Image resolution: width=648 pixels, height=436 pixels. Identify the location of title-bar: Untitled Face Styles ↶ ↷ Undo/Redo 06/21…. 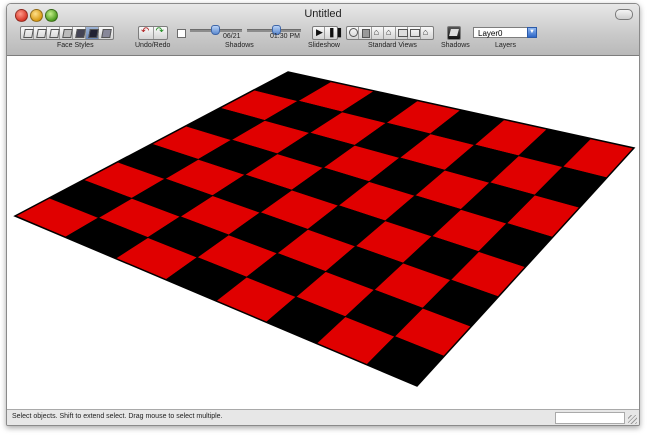
(323, 30).